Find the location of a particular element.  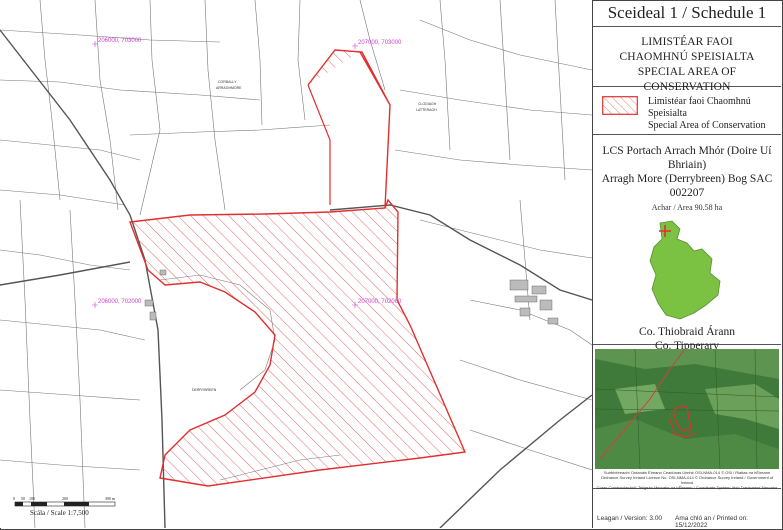

scale-tick: 100 is located at coordinates (32, 498).